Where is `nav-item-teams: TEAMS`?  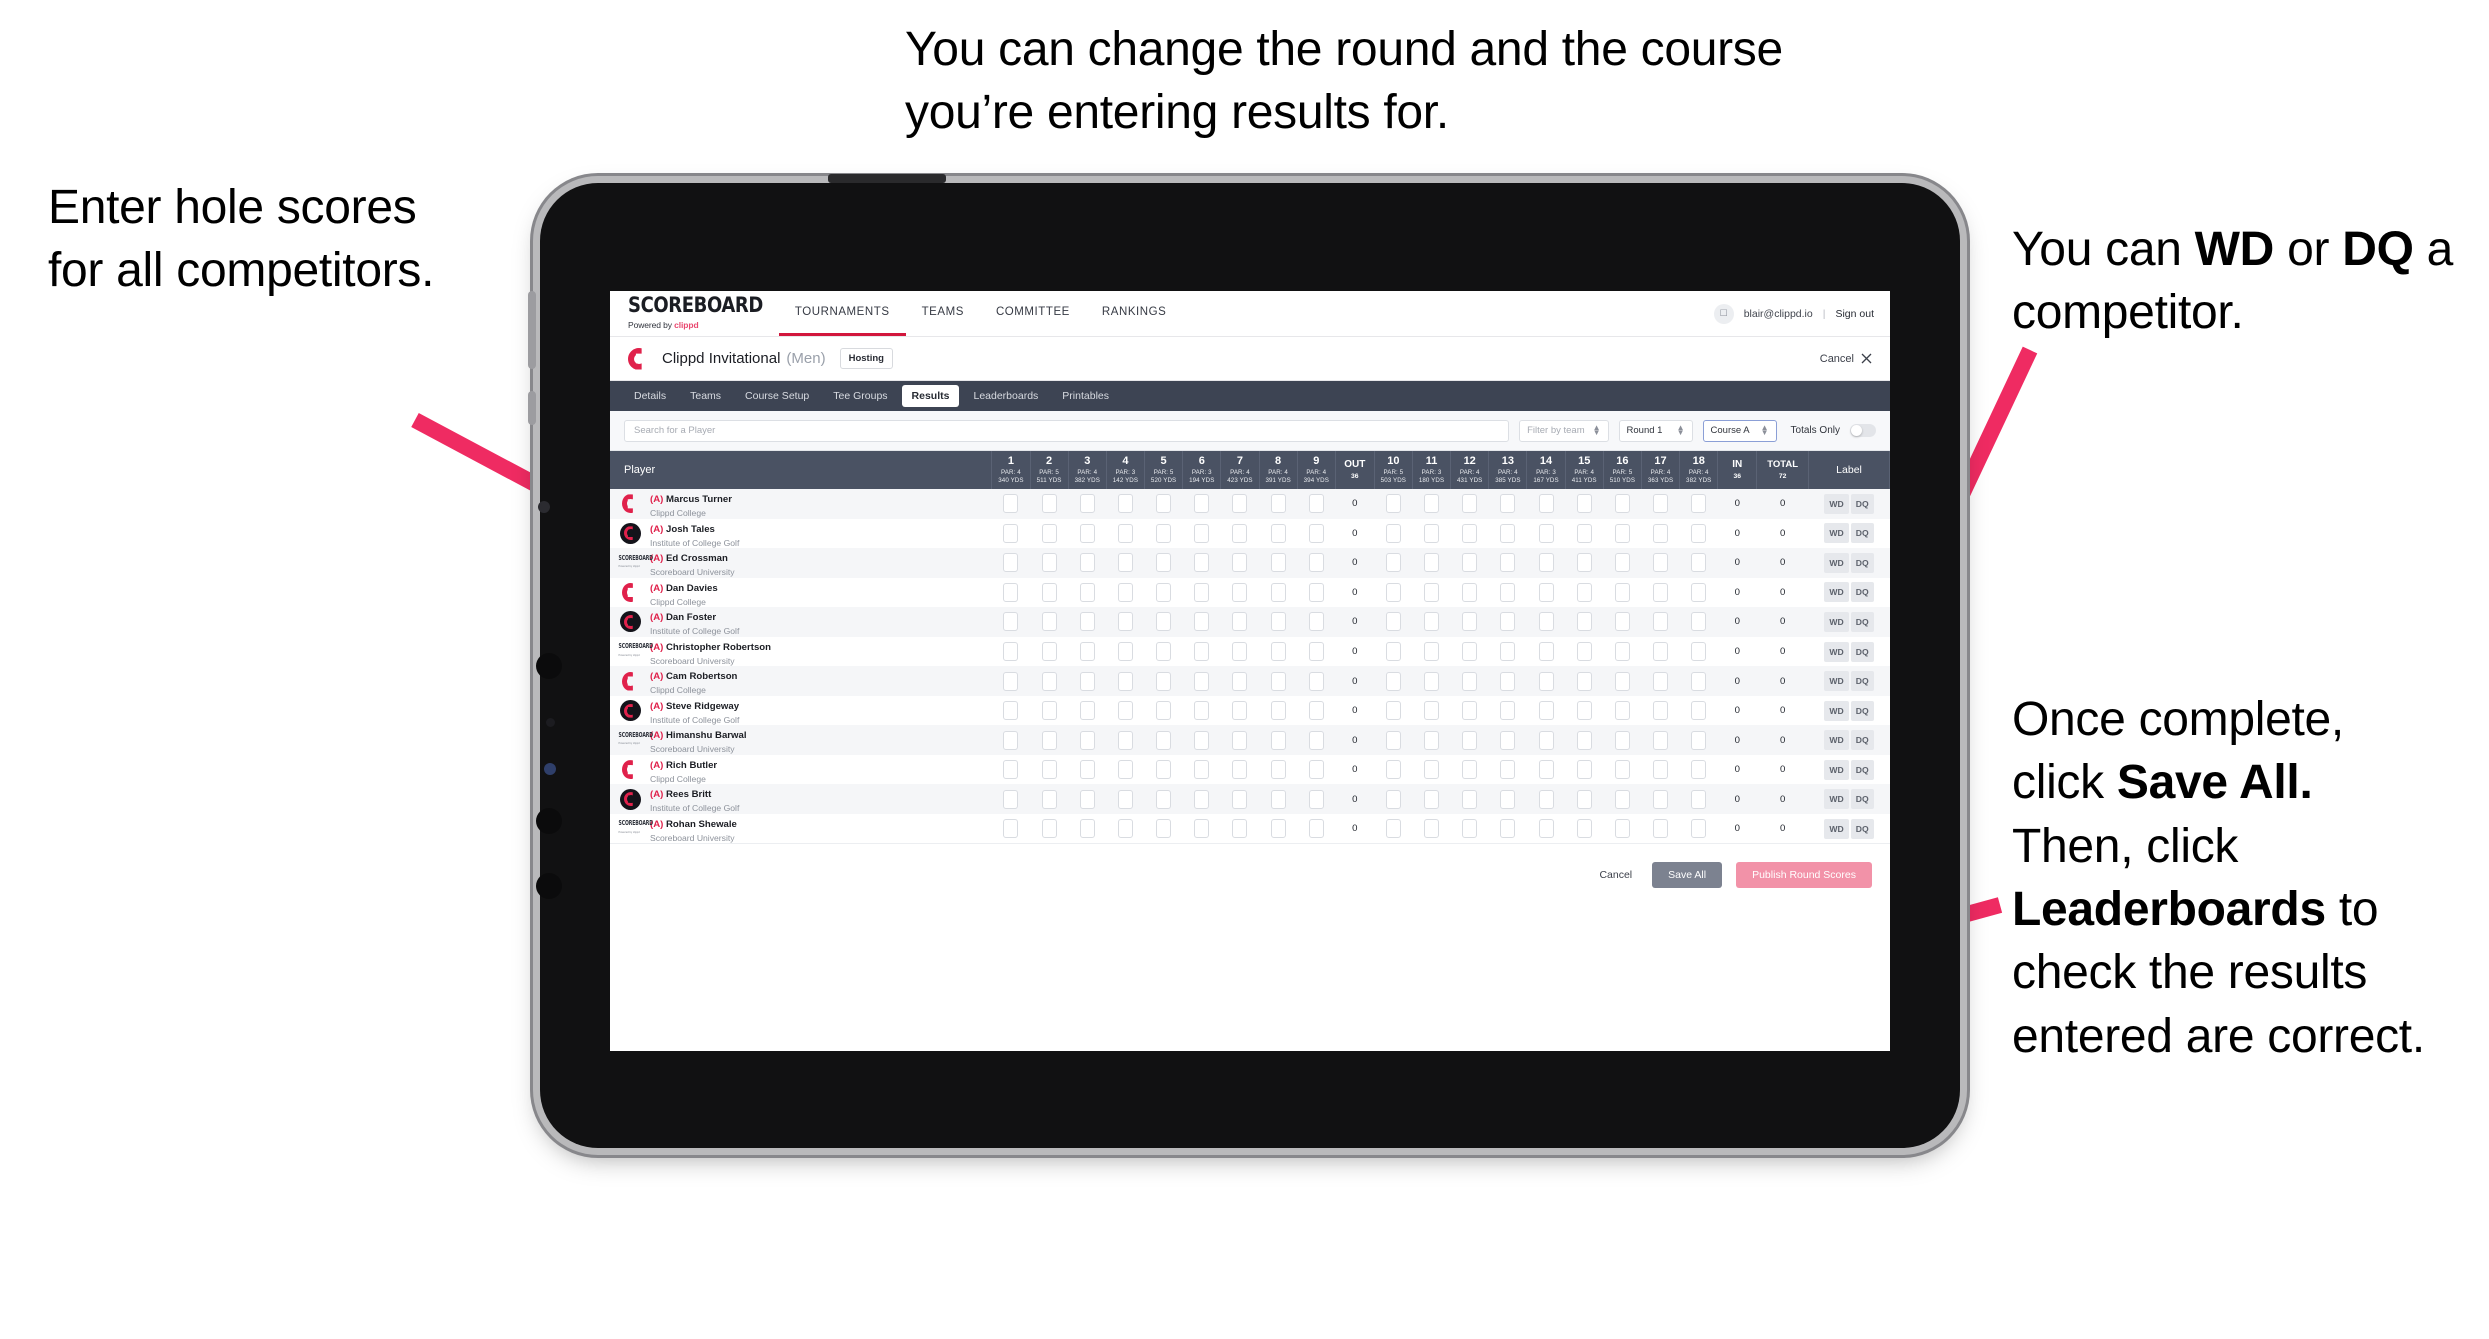
nav-item-teams: TEAMS is located at coordinates (943, 313).